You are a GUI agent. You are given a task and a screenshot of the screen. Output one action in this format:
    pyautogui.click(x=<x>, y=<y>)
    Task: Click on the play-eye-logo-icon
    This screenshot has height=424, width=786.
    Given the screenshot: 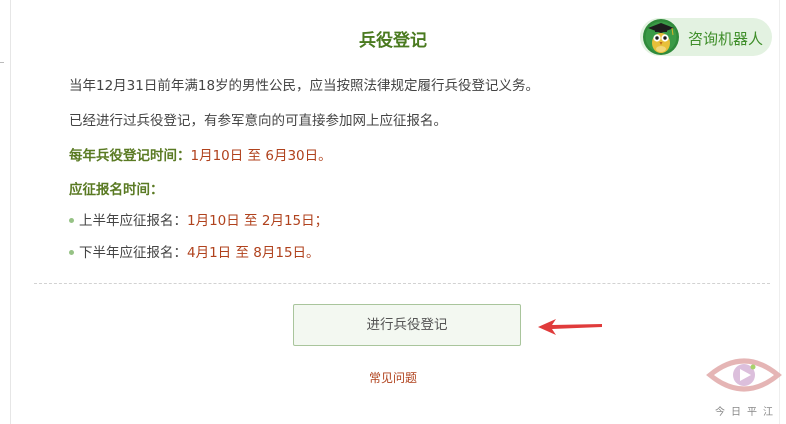 What is the action you would take?
    pyautogui.click(x=744, y=375)
    